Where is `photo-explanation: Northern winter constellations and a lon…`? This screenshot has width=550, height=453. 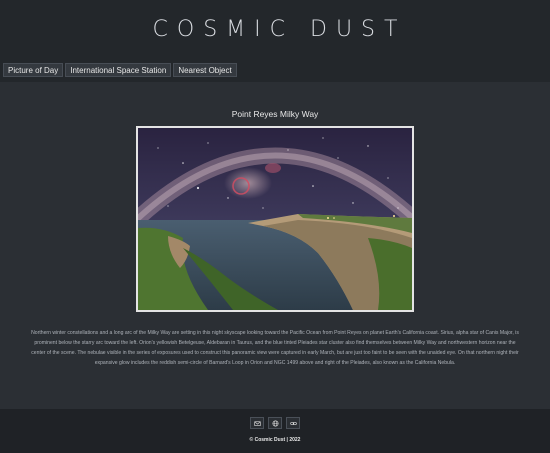 photo-explanation: Northern winter constellations and a lon… is located at coordinates (275, 348).